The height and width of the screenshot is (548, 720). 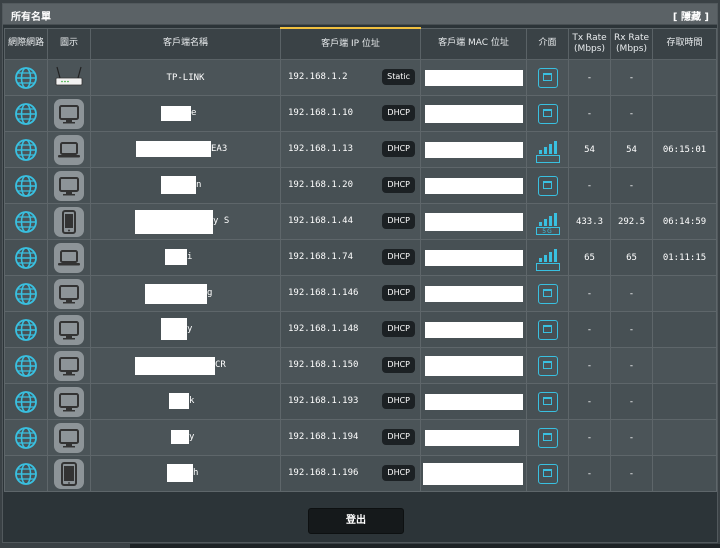 What do you see at coordinates (185, 185) in the screenshot?
I see `client-name-cell: n` at bounding box center [185, 185].